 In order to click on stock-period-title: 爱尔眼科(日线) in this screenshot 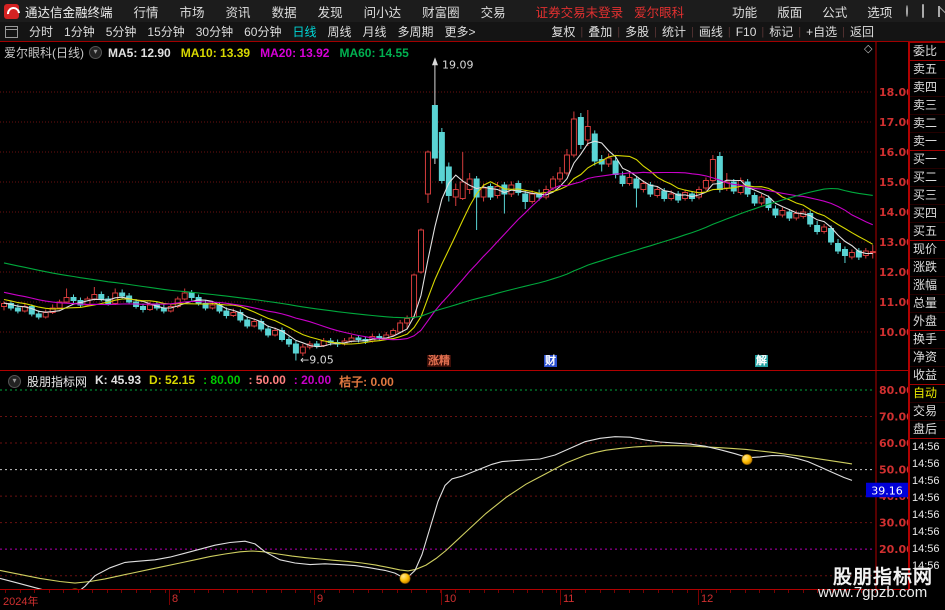, I will do `click(44, 52)`.